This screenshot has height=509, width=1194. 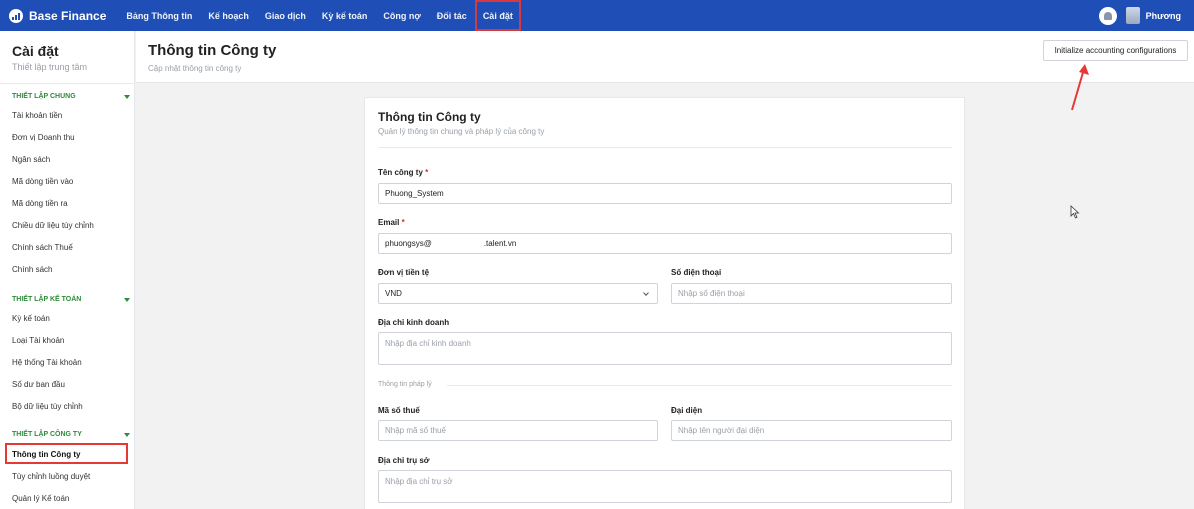 What do you see at coordinates (393, 293) in the screenshot?
I see `currency-value: VND` at bounding box center [393, 293].